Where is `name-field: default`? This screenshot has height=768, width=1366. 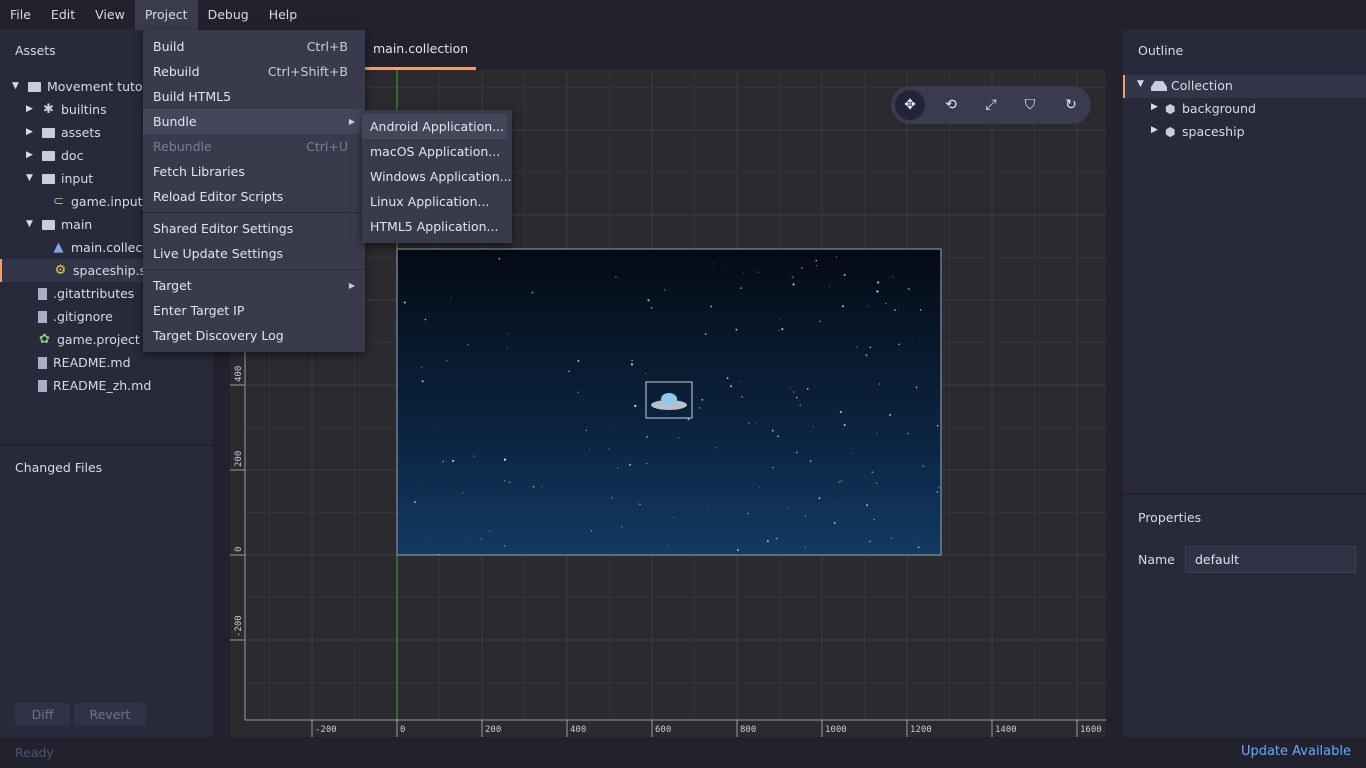
name-field: default is located at coordinates (1270, 559).